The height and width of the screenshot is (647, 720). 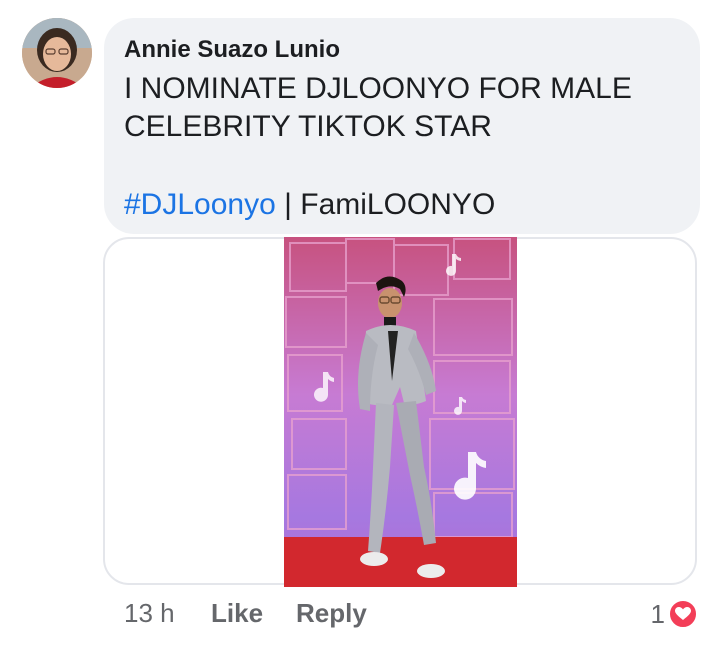 I want to click on comment-tags: #DJLoonyo | FamiLOONYO, so click(x=309, y=205).